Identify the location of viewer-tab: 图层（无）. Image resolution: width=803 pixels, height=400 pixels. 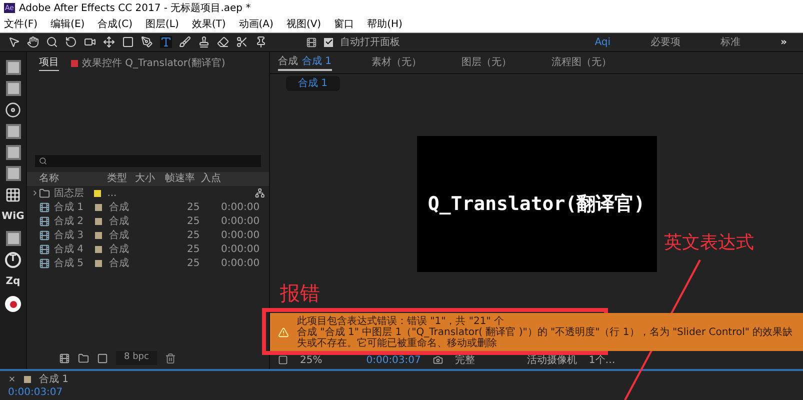
(487, 62).